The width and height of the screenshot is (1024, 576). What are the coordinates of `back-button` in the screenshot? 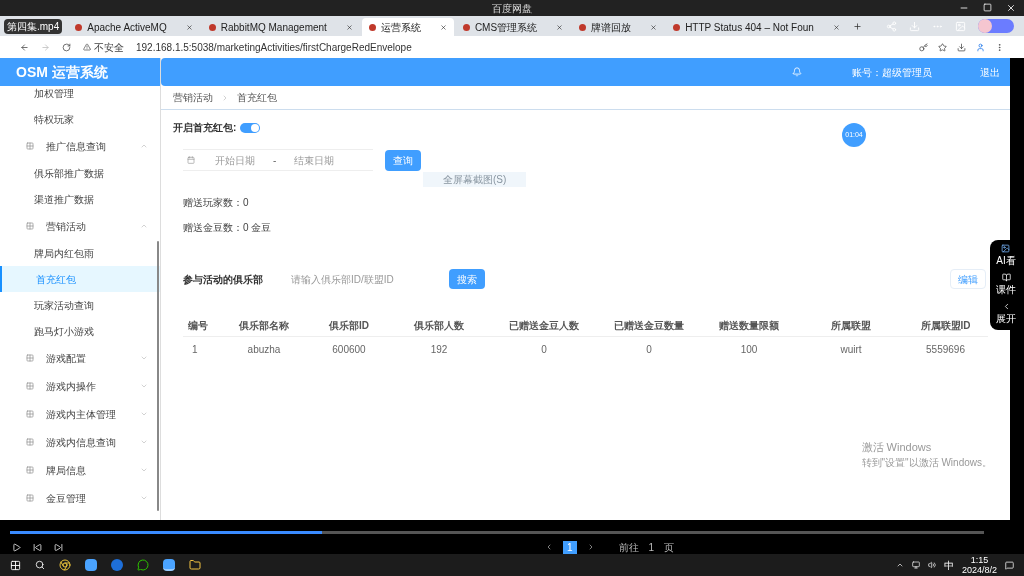 It's located at (24, 47).